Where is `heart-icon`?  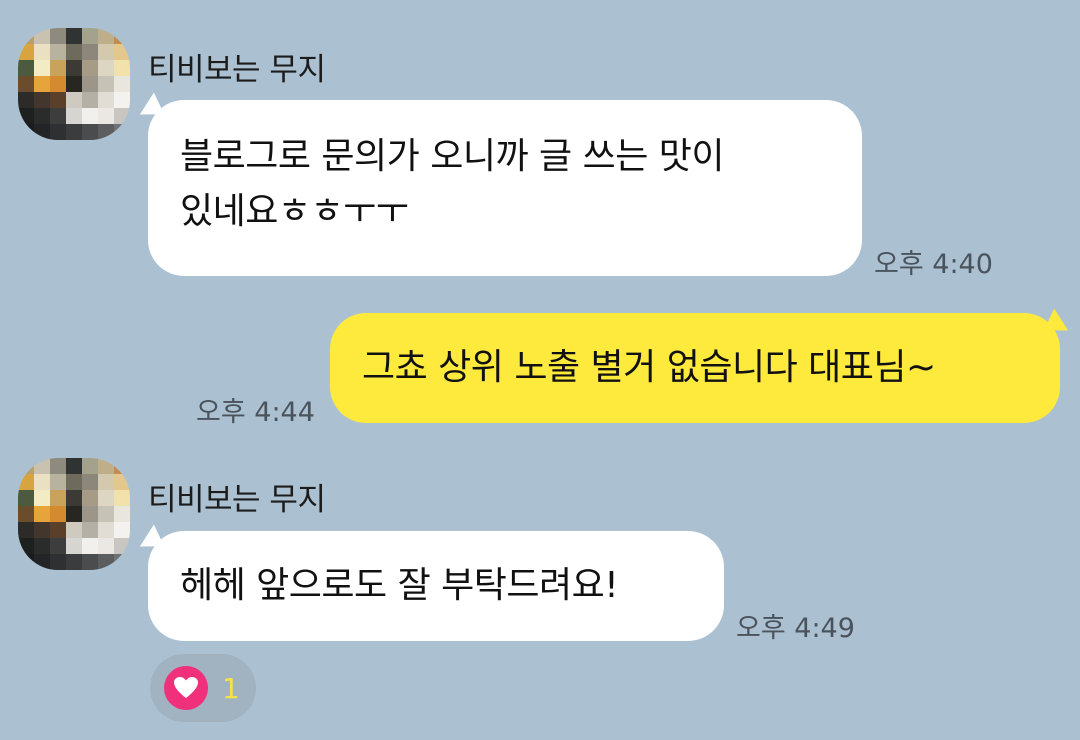 heart-icon is located at coordinates (186, 688).